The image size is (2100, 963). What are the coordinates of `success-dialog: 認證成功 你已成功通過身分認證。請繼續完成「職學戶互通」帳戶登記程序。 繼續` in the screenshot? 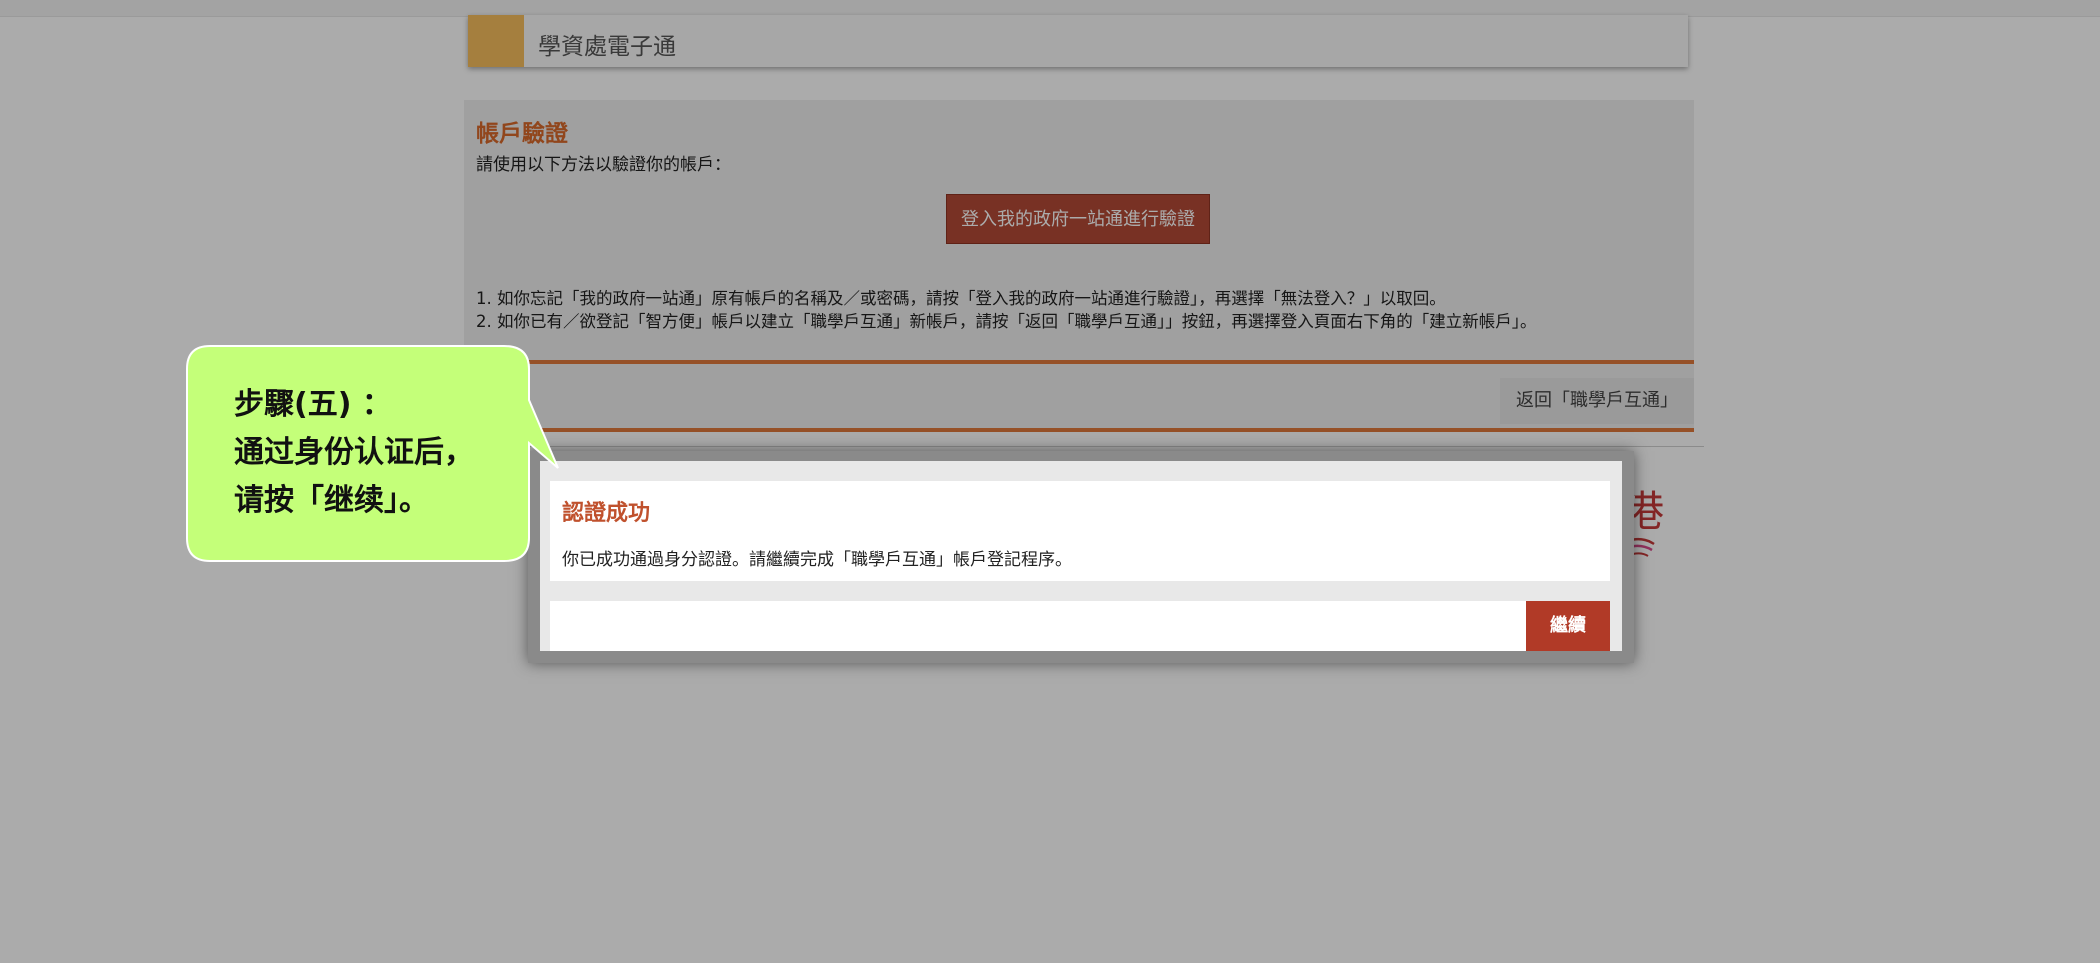 It's located at (1081, 557).